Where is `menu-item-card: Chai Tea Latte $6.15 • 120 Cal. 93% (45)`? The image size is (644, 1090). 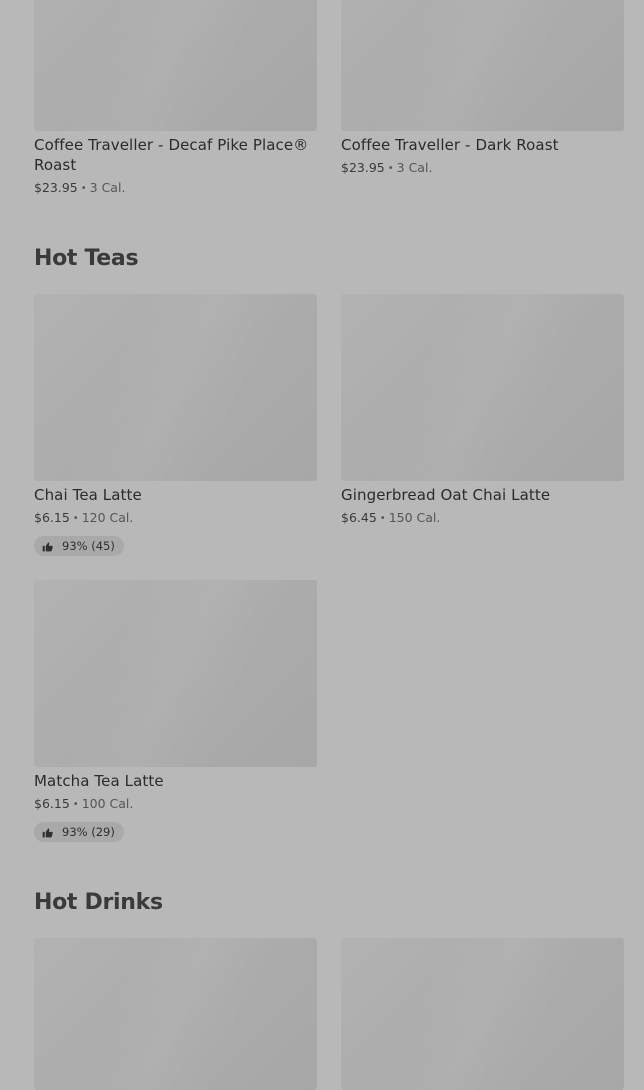
menu-item-card: Chai Tea Latte $6.15 • 120 Cal. 93% (45) is located at coordinates (175, 425).